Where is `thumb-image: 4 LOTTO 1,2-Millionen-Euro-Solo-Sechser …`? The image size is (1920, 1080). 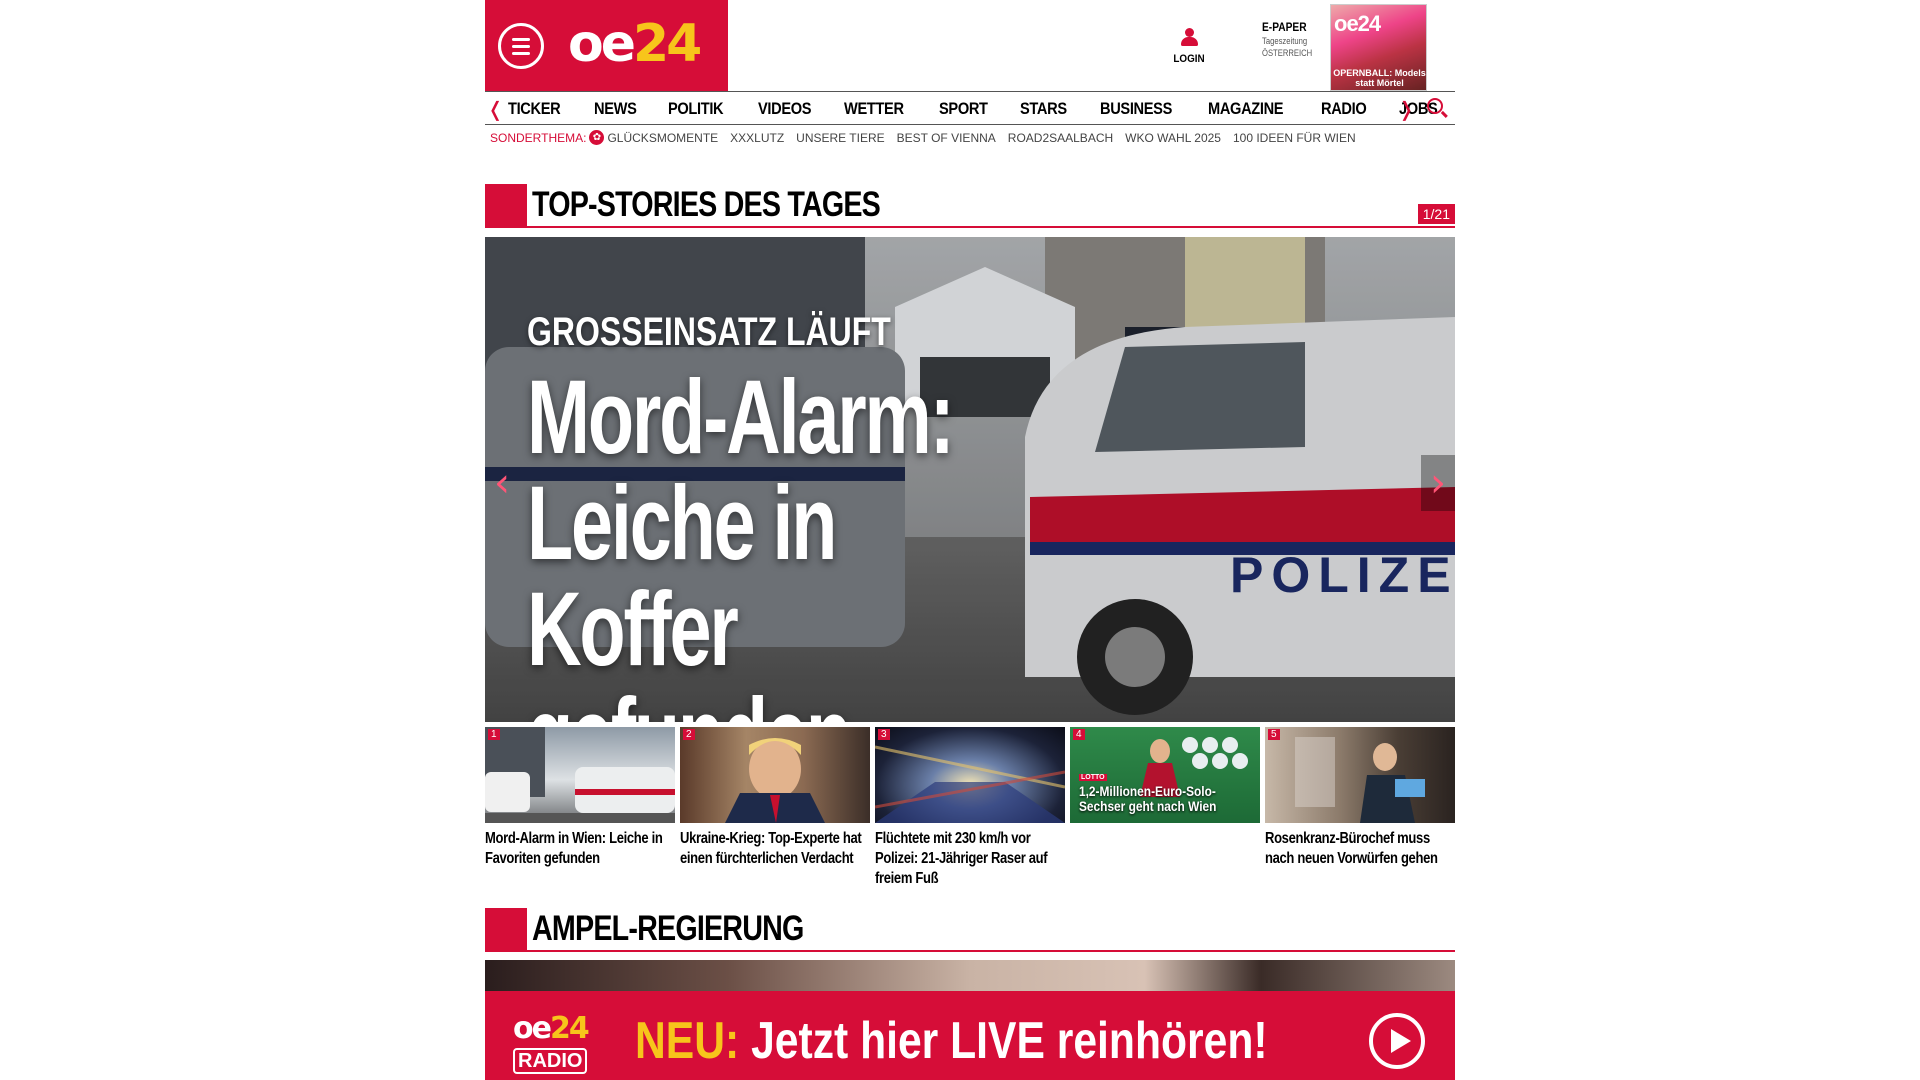 thumb-image: 4 LOTTO 1,2-Millionen-Euro-Solo-Sechser … is located at coordinates (1165, 775).